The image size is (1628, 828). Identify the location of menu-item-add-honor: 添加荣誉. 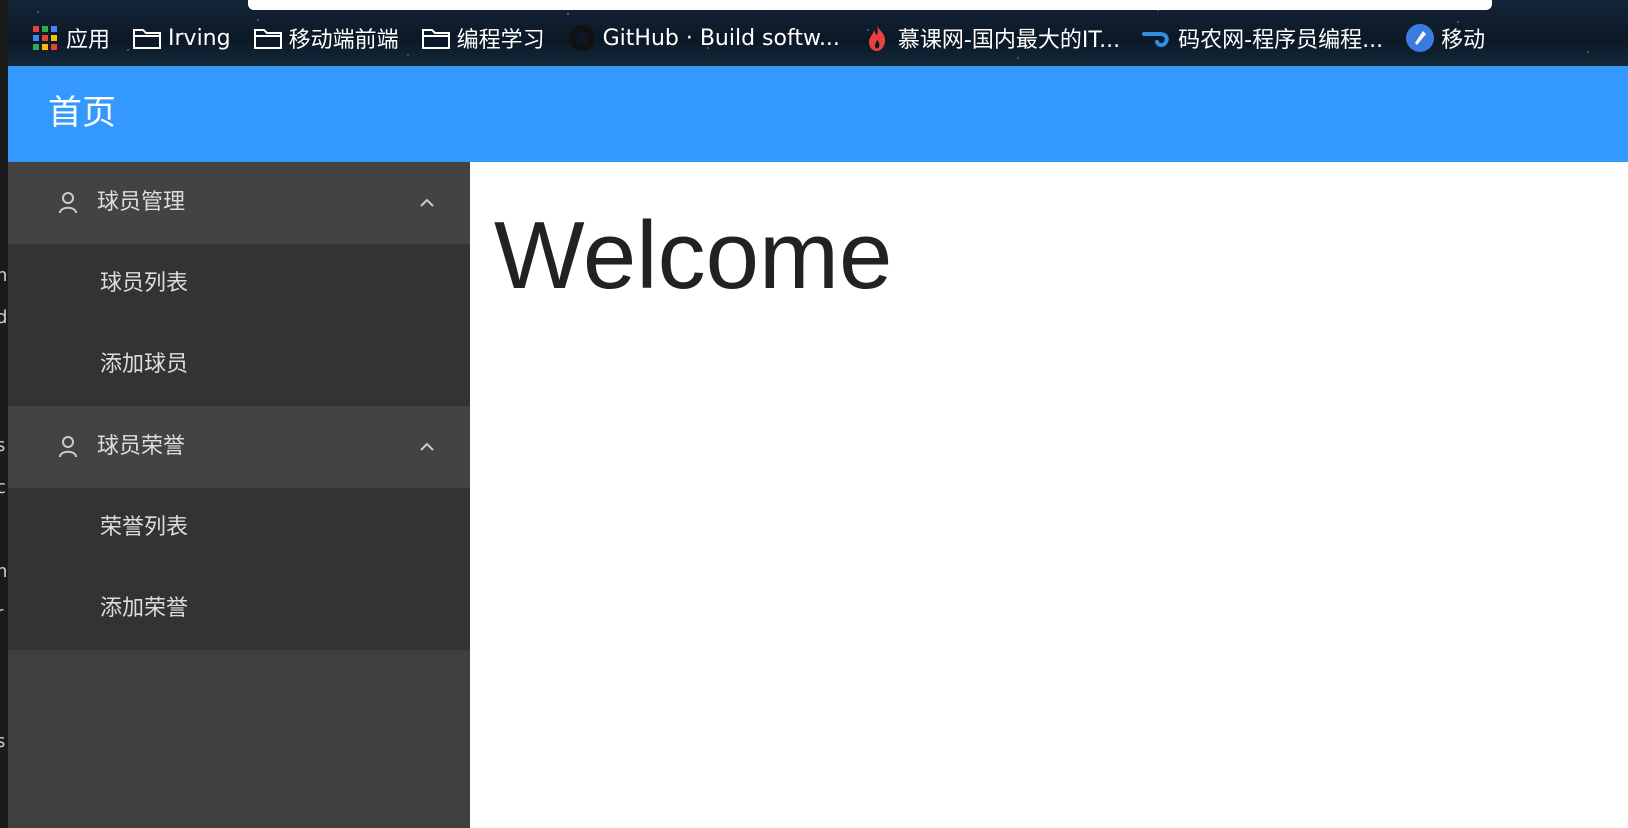
(239, 609).